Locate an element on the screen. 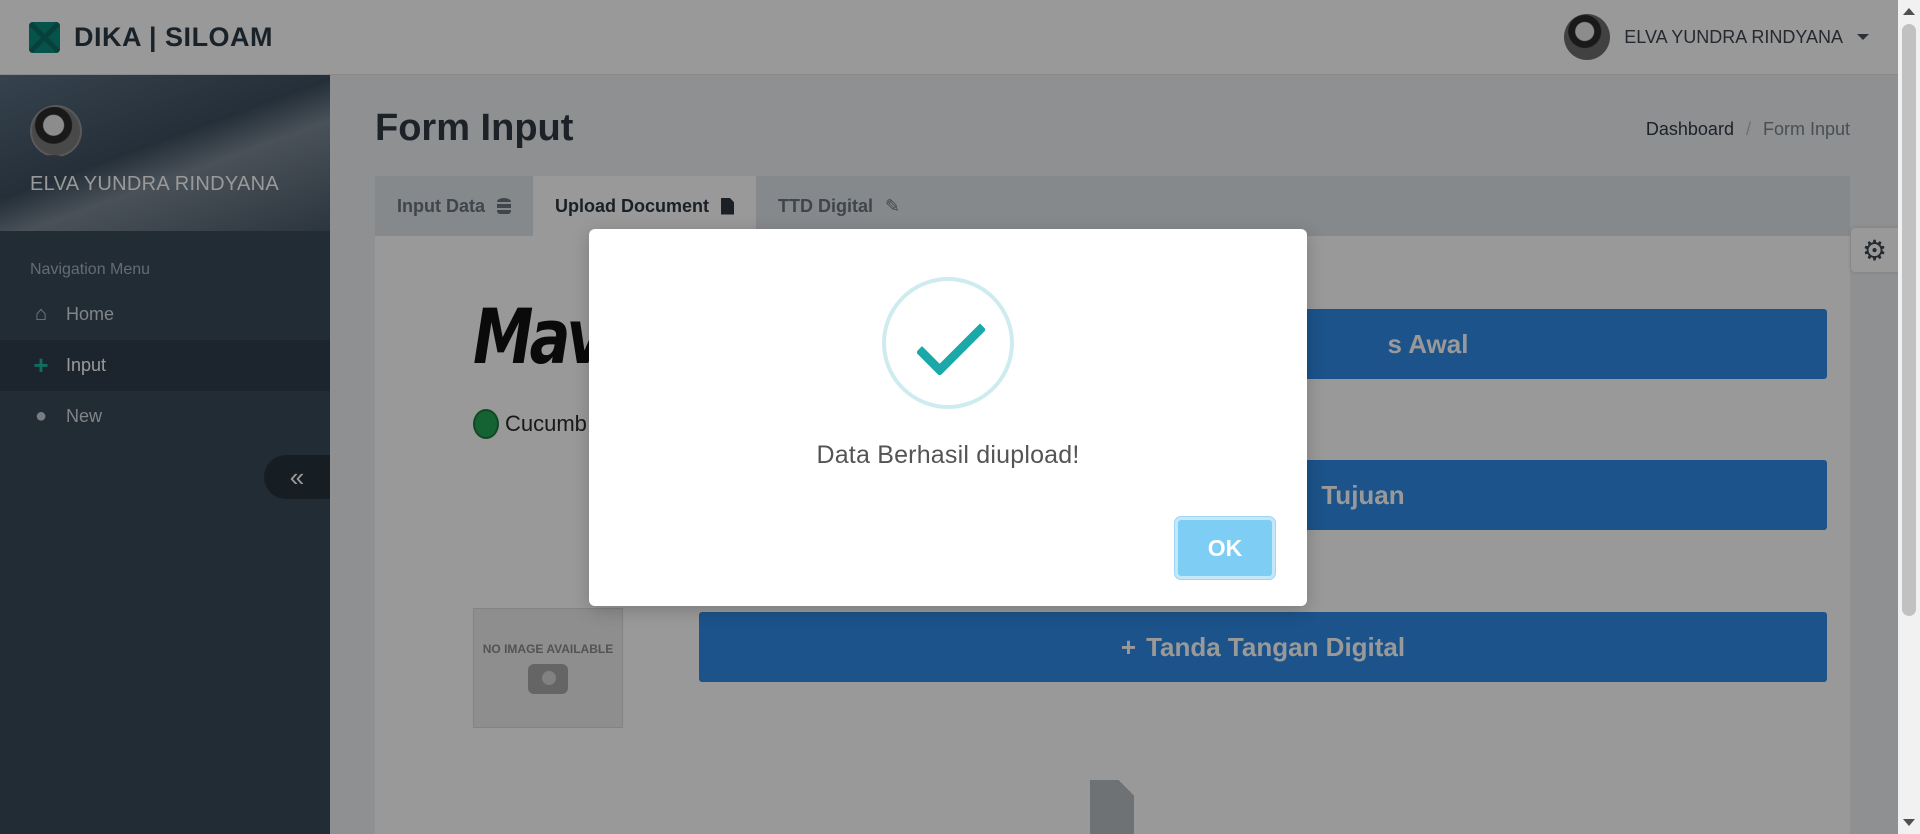 The width and height of the screenshot is (1920, 834). dialog-message: Data Berhasil diupload! is located at coordinates (948, 455).